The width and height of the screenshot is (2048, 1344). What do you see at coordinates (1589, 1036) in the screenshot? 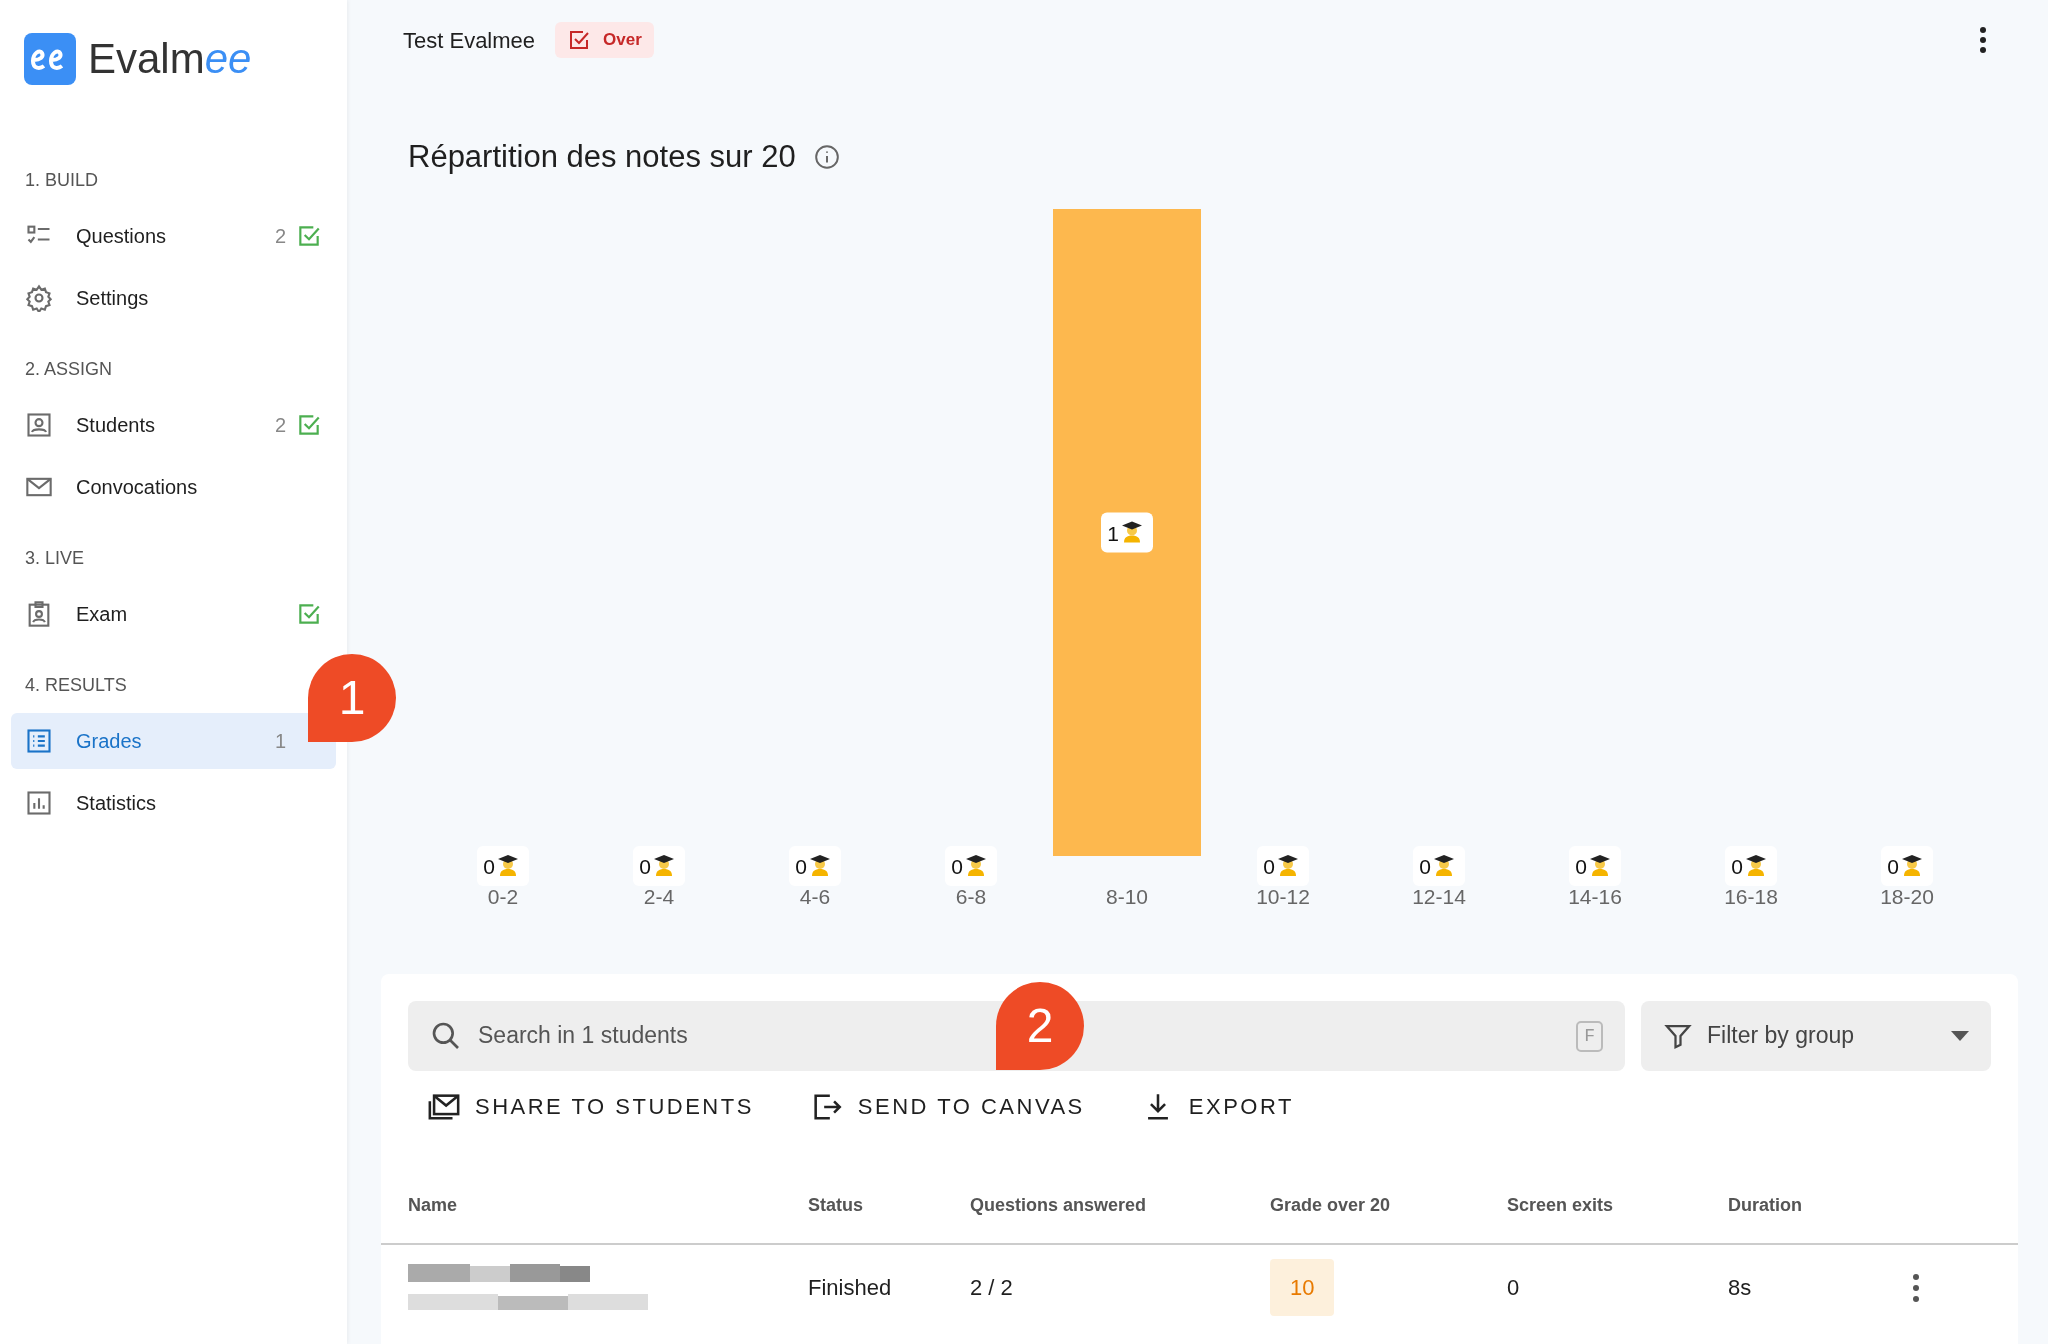
I see `shortcut-key: F` at bounding box center [1589, 1036].